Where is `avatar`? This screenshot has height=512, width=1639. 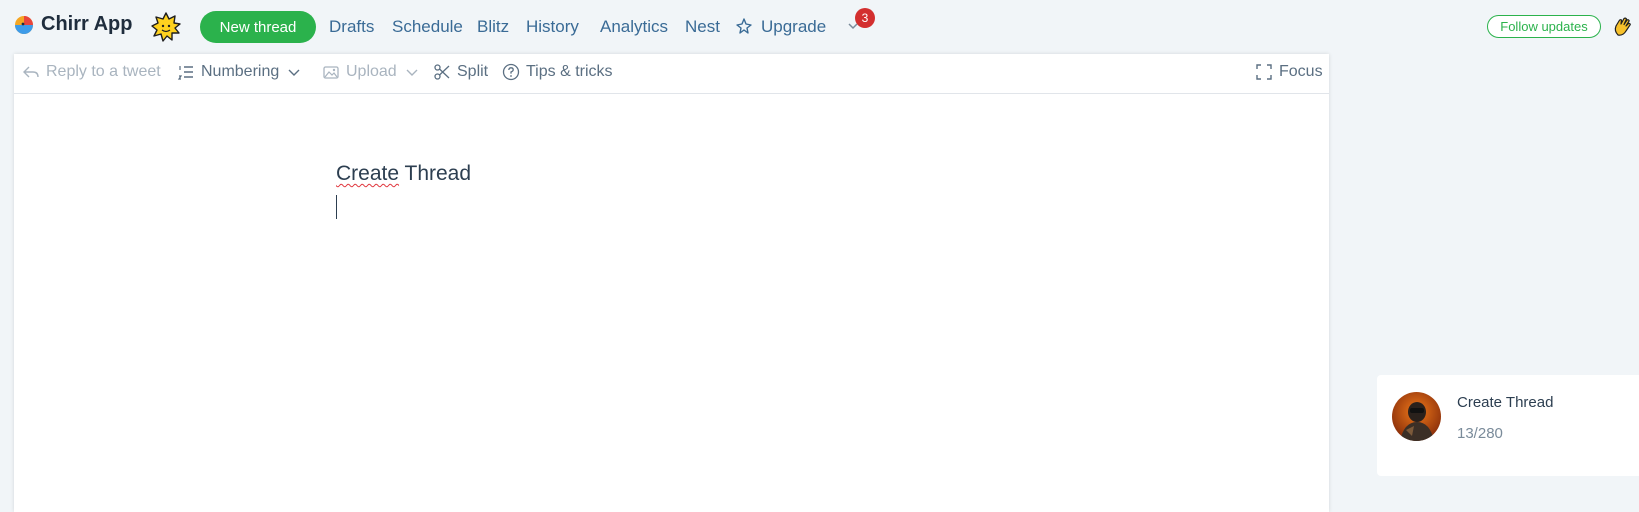 avatar is located at coordinates (1416, 416).